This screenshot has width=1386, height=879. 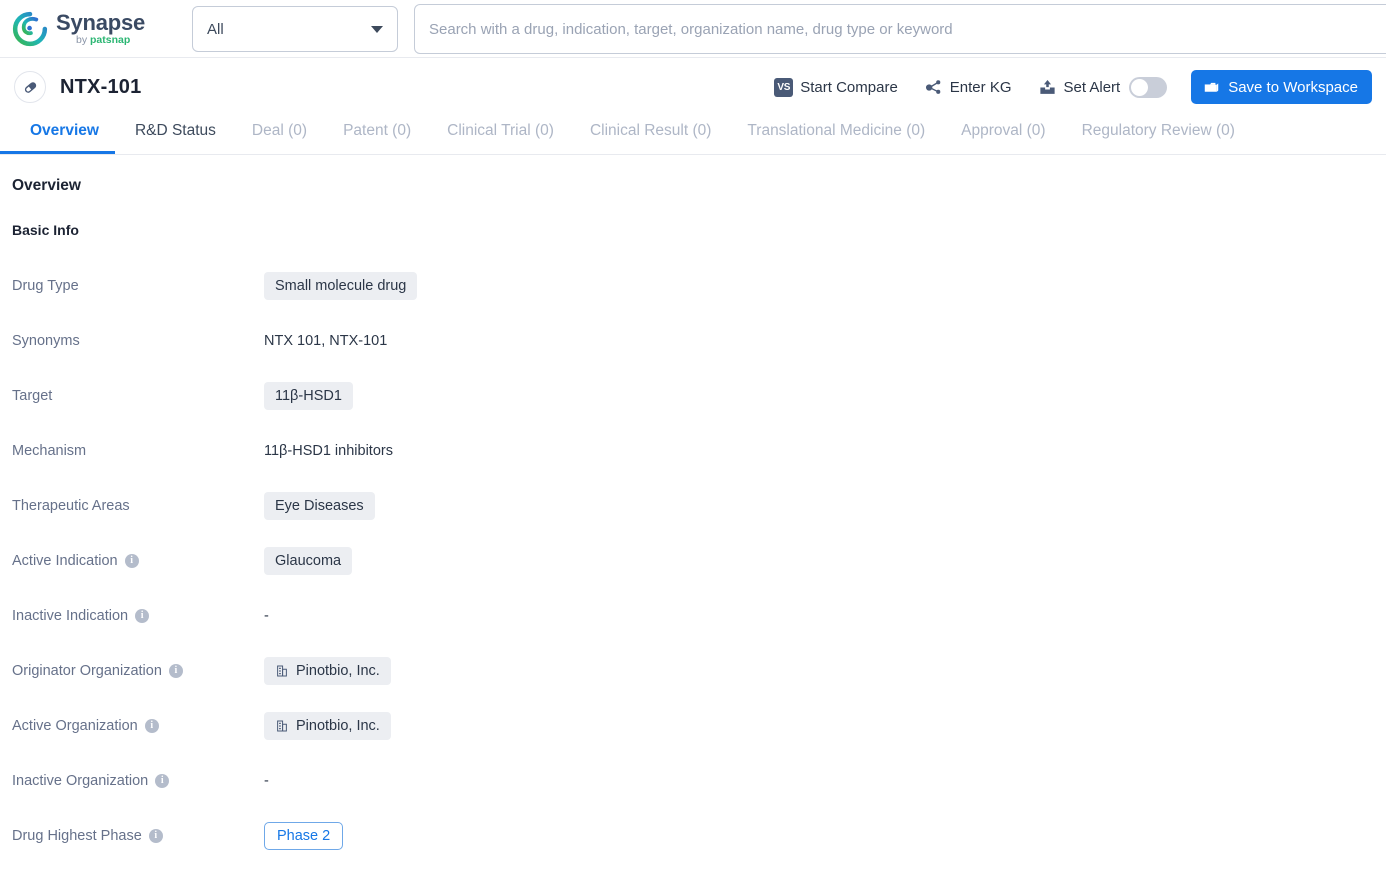 I want to click on top-search-bar: Synapse by patsnap All, so click(x=693, y=29).